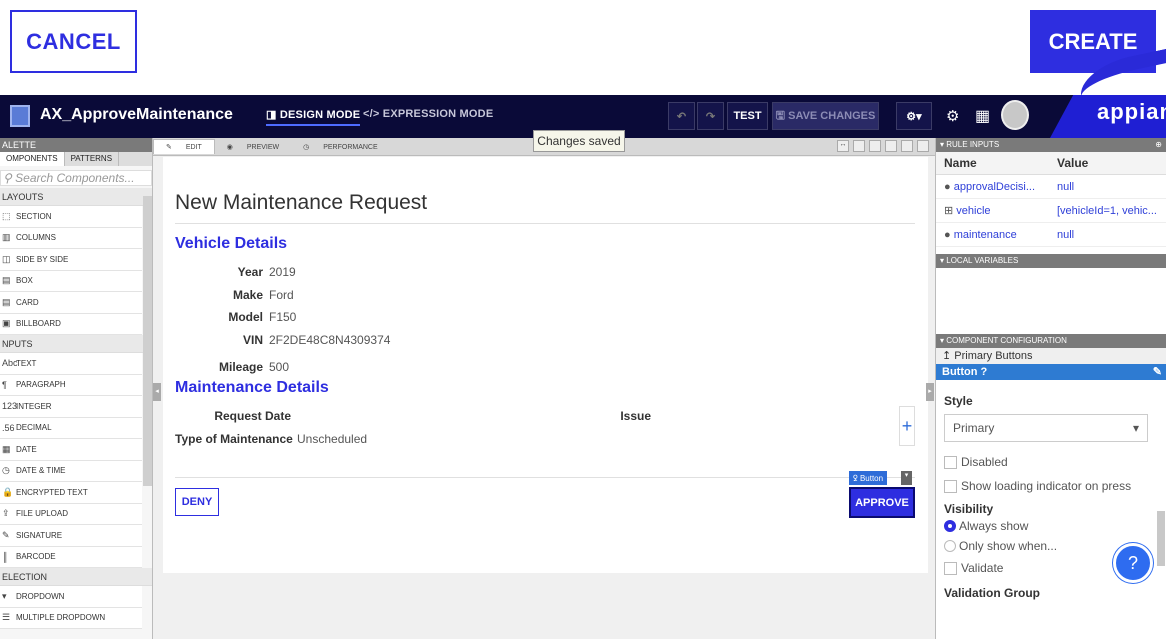  I want to click on palette-item: ▾ DROPDOWN, so click(71, 597).